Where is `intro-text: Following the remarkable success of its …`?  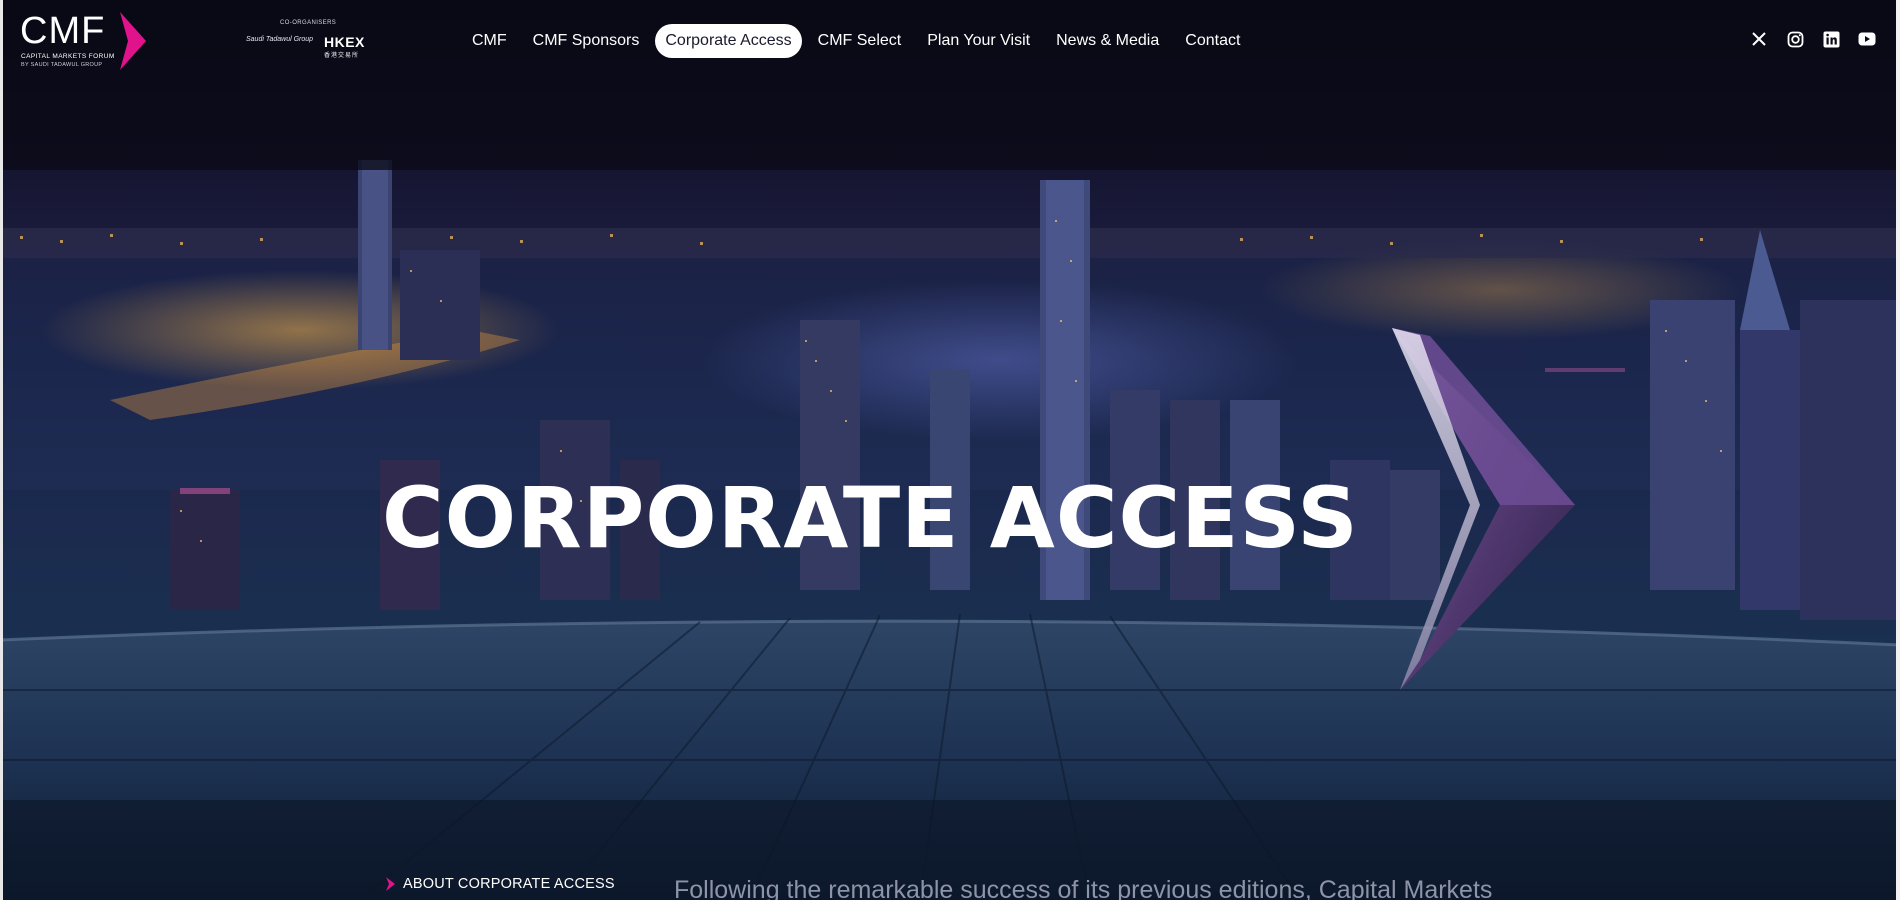
intro-text: Following the remarkable success of its … is located at coordinates (1083, 888).